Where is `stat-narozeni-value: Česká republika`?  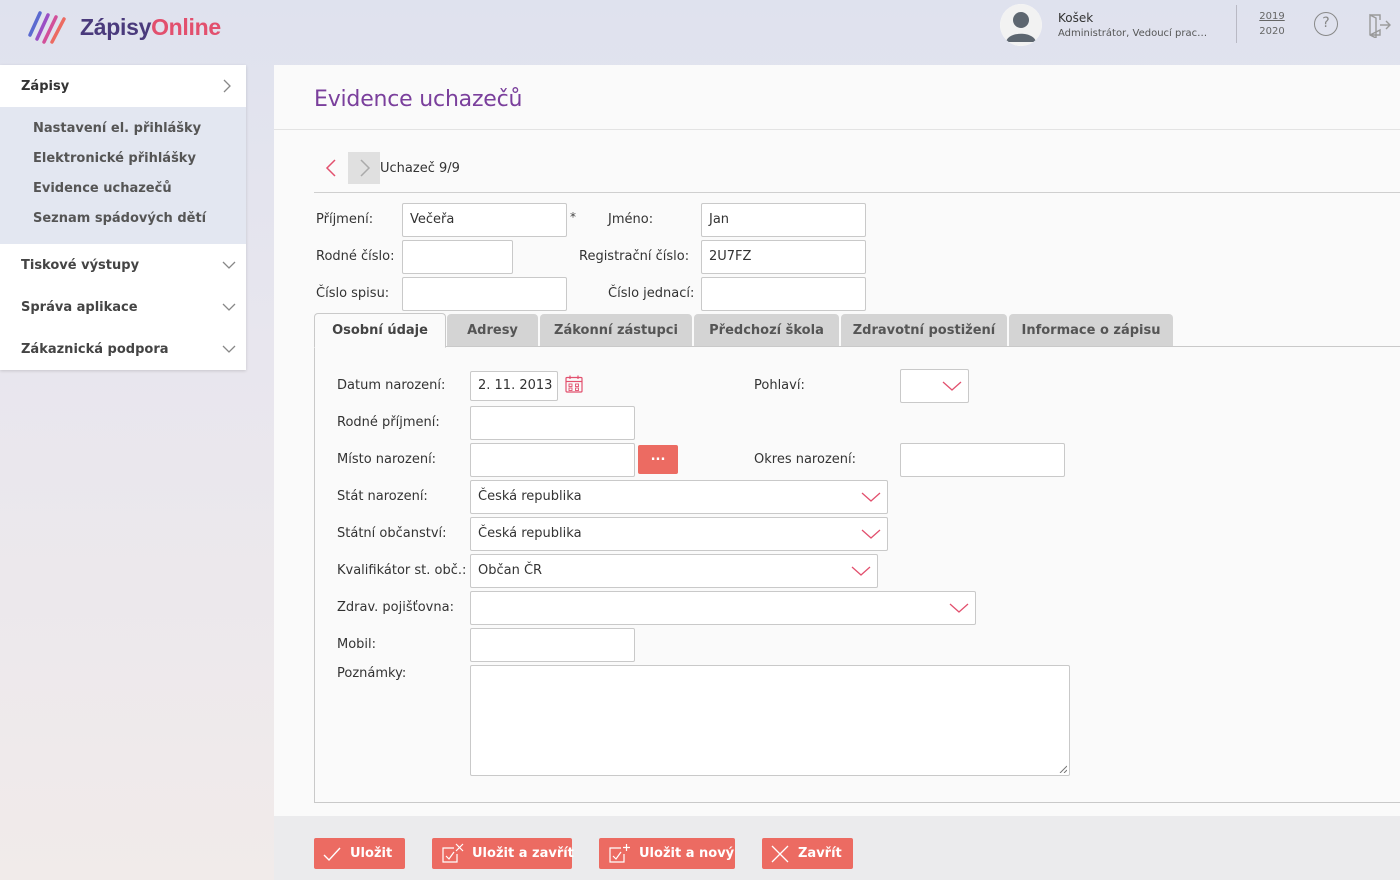
stat-narozeni-value: Česká republika is located at coordinates (530, 496).